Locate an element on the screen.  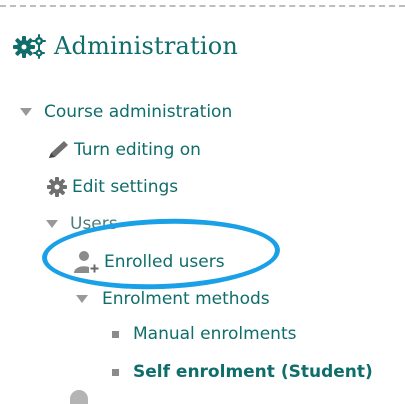
tree-item-course-administration: Course administration is located at coordinates (126, 112).